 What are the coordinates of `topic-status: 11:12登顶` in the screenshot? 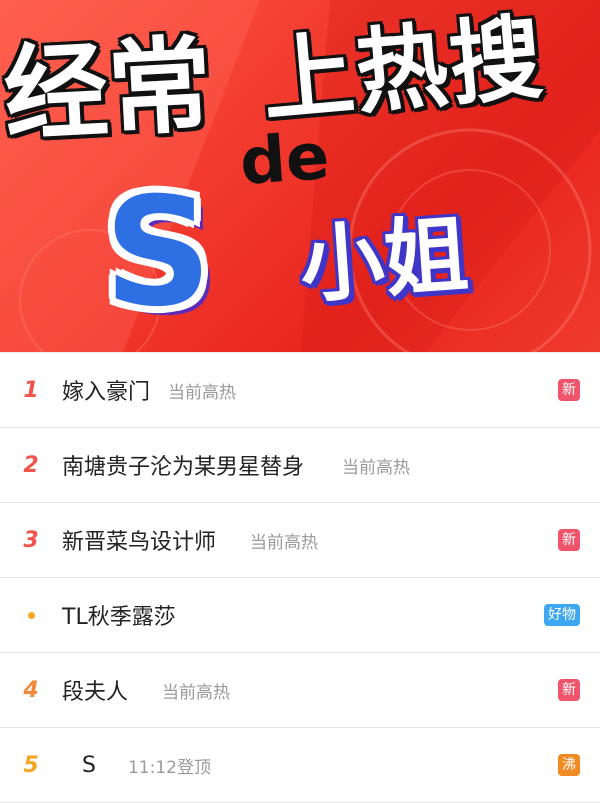 It's located at (169, 767).